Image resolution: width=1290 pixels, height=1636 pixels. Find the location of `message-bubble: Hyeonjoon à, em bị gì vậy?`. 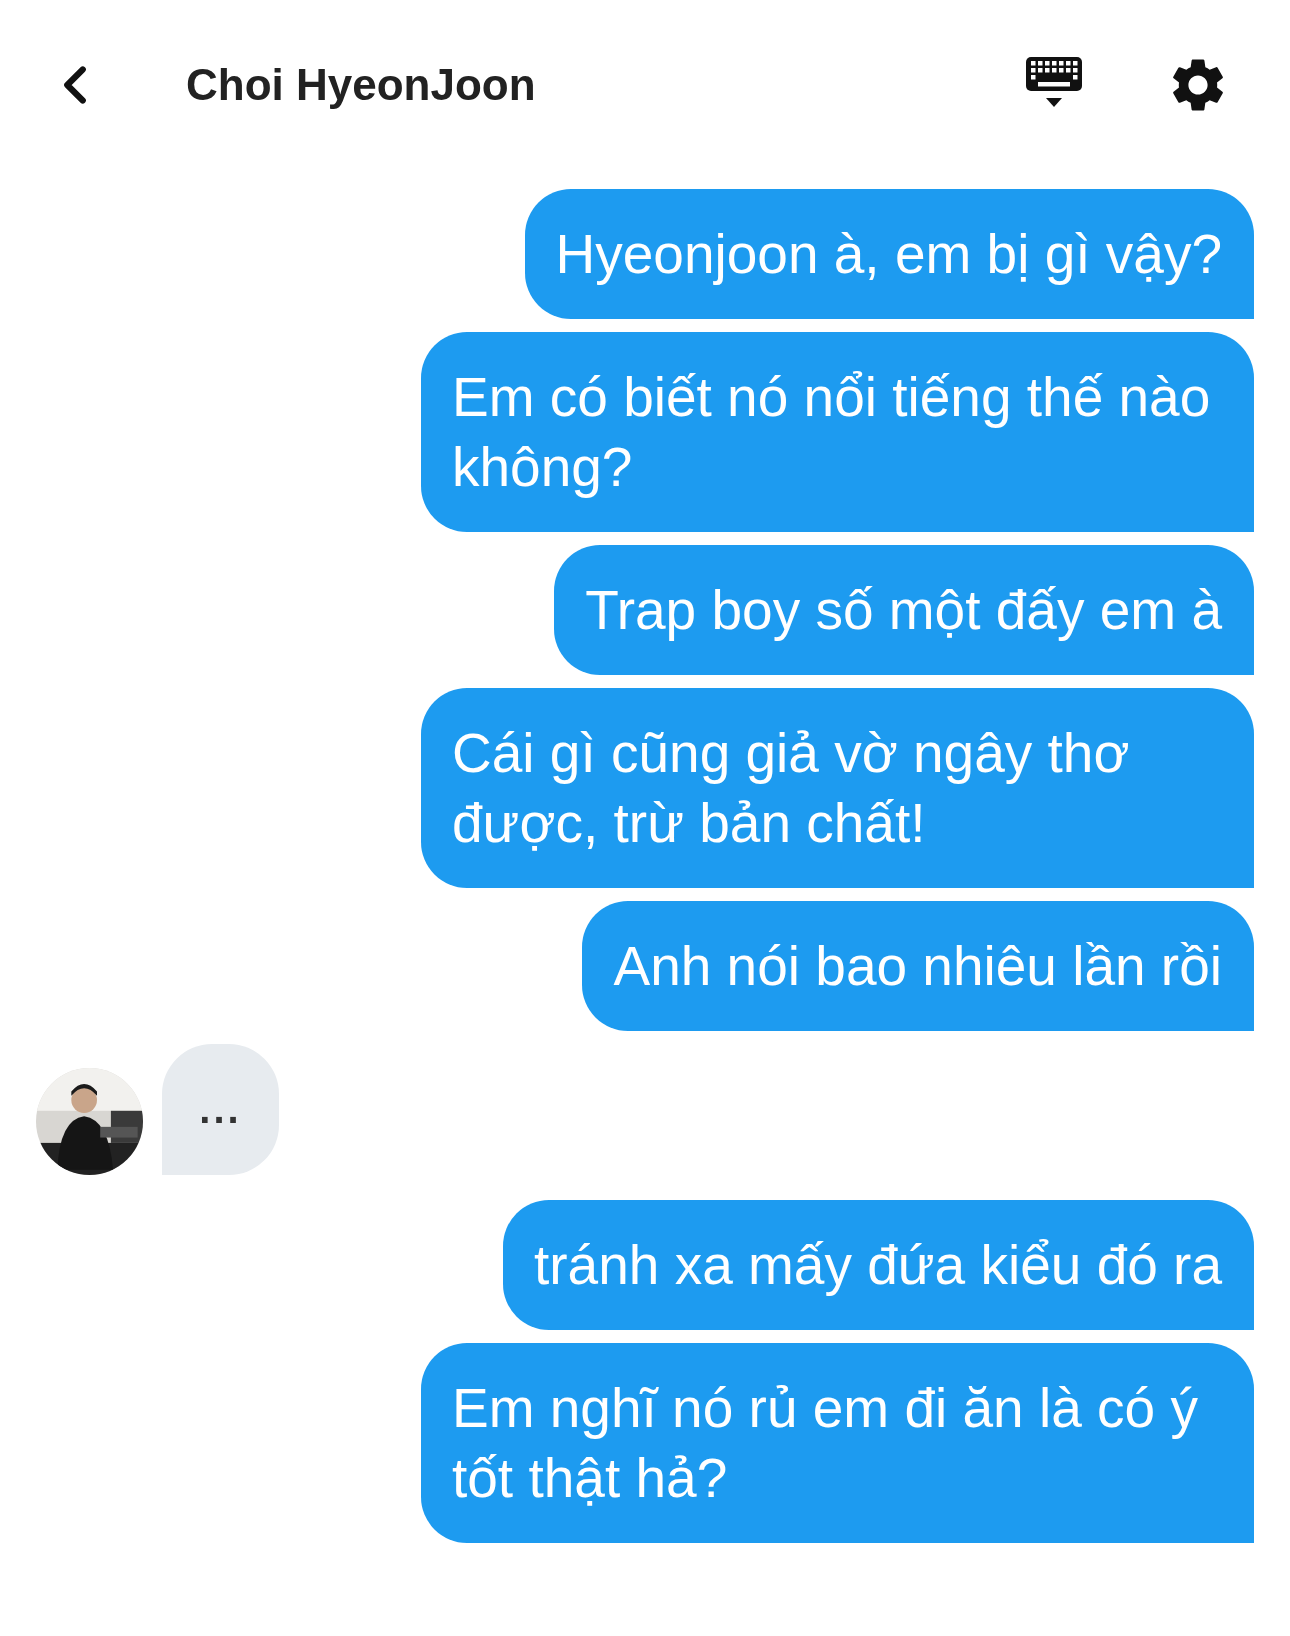

message-bubble: Hyeonjoon à, em bị gì vậy? is located at coordinates (889, 254).